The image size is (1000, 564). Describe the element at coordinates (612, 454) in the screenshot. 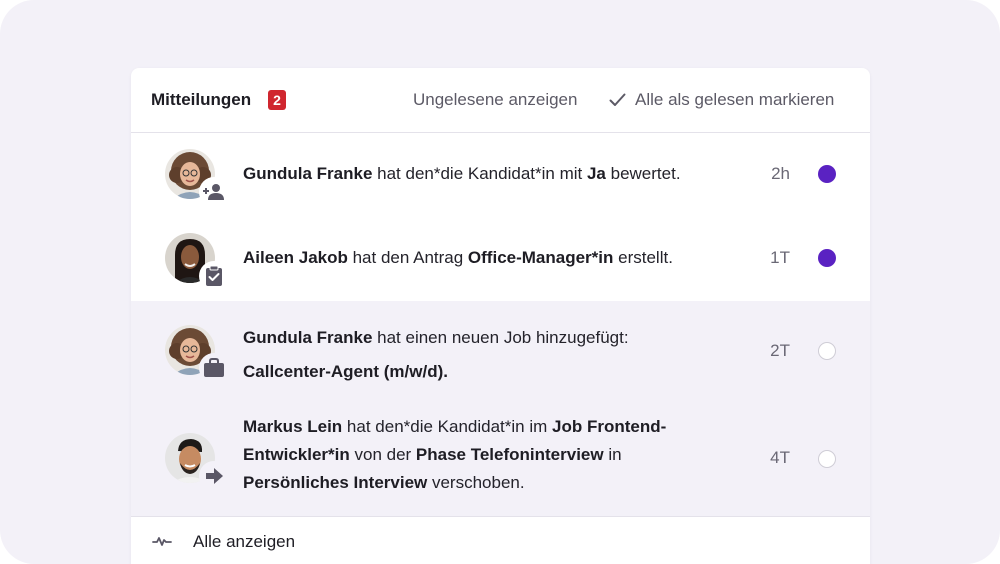

I see `message-text: in` at that location.